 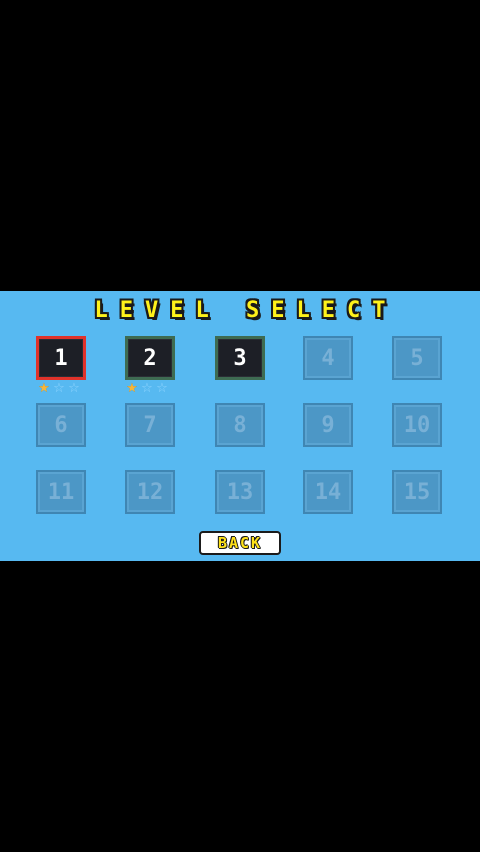 I want to click on level-tile-9: 9, so click(x=328, y=425).